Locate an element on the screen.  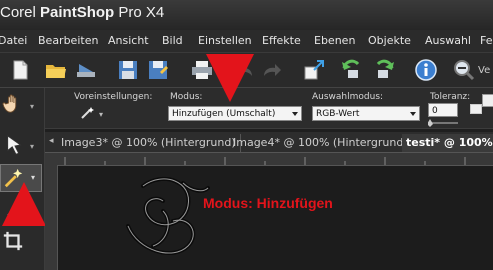
annotation-text: Modus: Hinzufügen is located at coordinates (268, 203).